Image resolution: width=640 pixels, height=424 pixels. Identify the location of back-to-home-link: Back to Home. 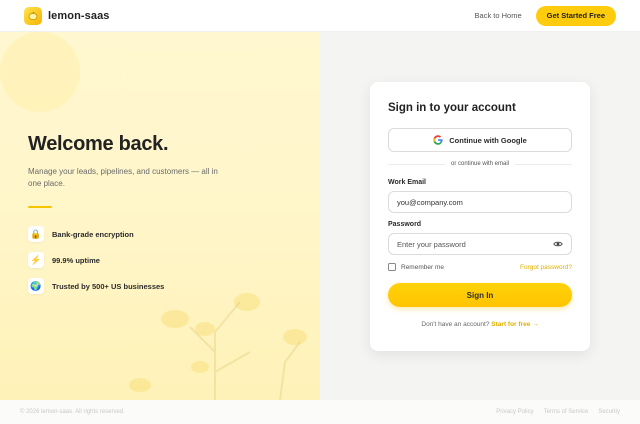
(498, 15).